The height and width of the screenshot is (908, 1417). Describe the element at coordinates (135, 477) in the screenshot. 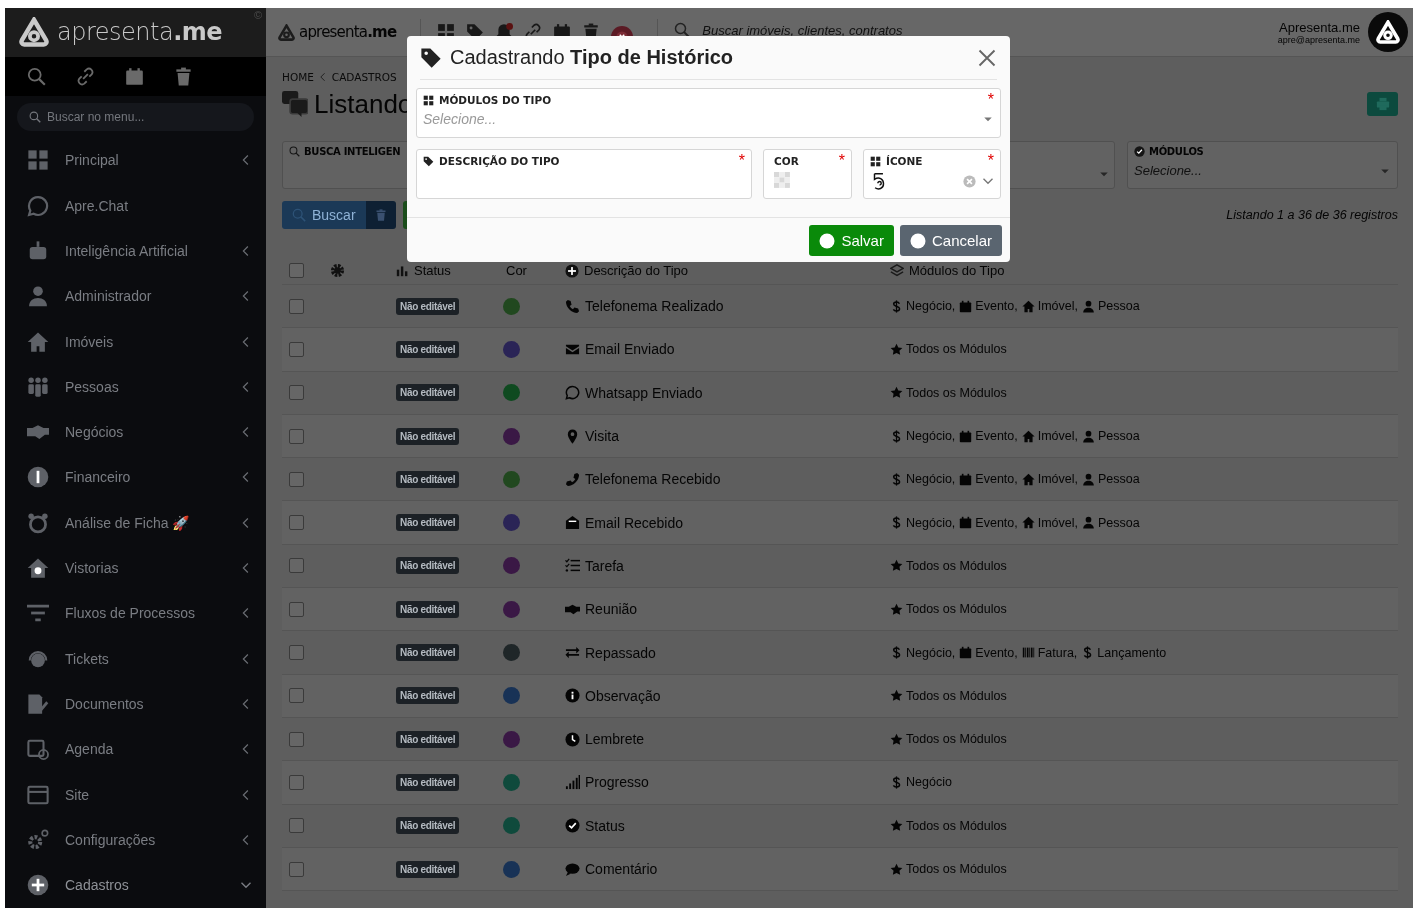

I see `sidebar-item: Financeiro` at that location.